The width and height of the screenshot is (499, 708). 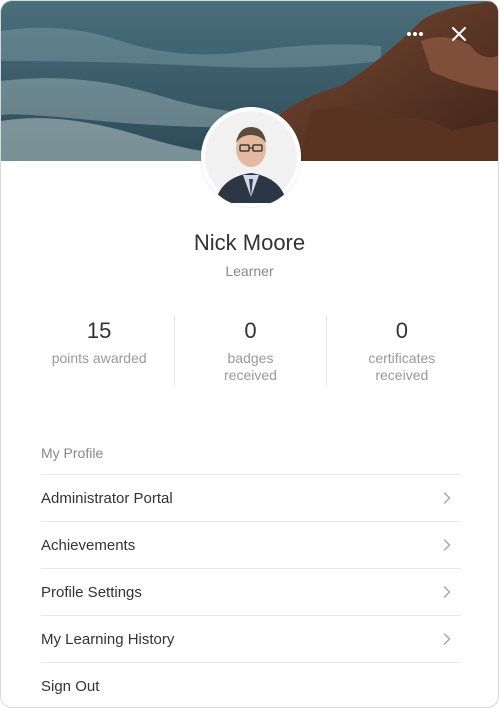 I want to click on menu-item-label: Profile Settings, so click(x=91, y=592).